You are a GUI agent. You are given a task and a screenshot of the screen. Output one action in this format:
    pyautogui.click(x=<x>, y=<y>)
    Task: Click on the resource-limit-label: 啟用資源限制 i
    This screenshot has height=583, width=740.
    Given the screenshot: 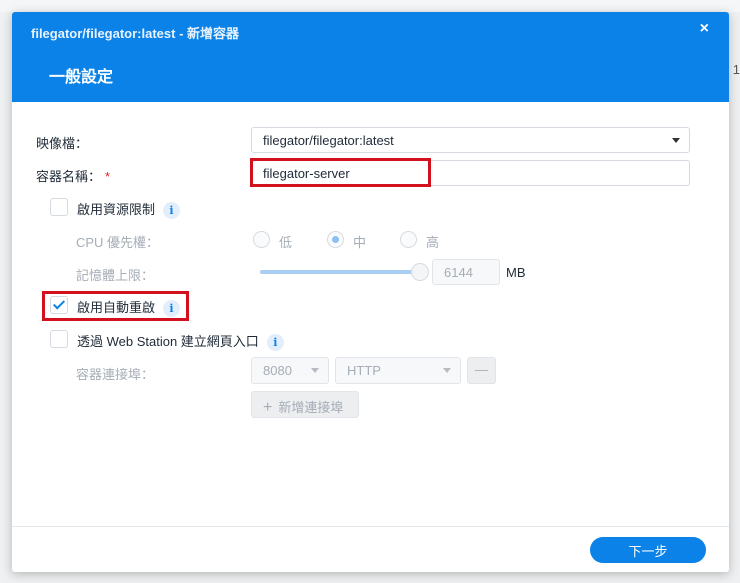 What is the action you would take?
    pyautogui.click(x=129, y=209)
    